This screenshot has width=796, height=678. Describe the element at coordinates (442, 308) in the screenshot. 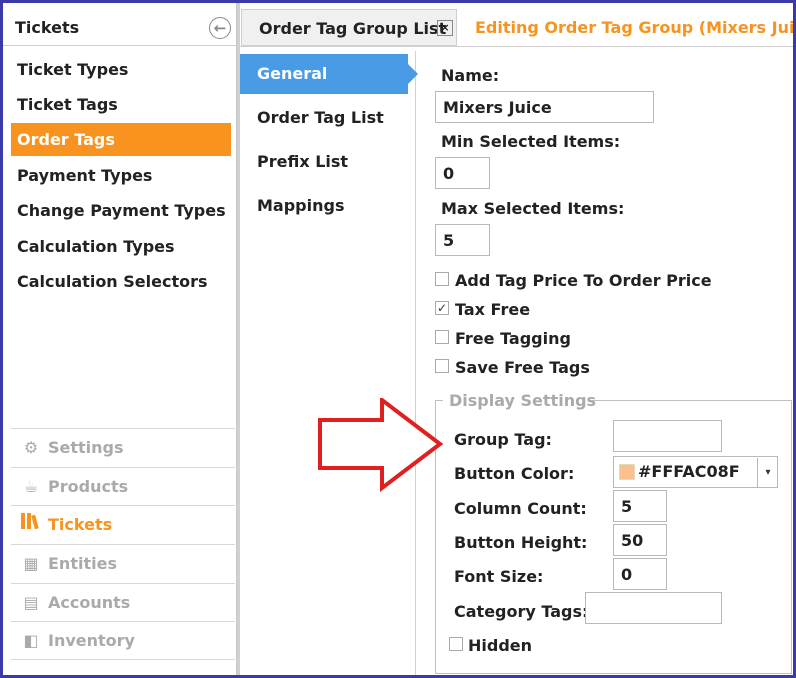

I see `tax-free-checkbox: ✓` at that location.